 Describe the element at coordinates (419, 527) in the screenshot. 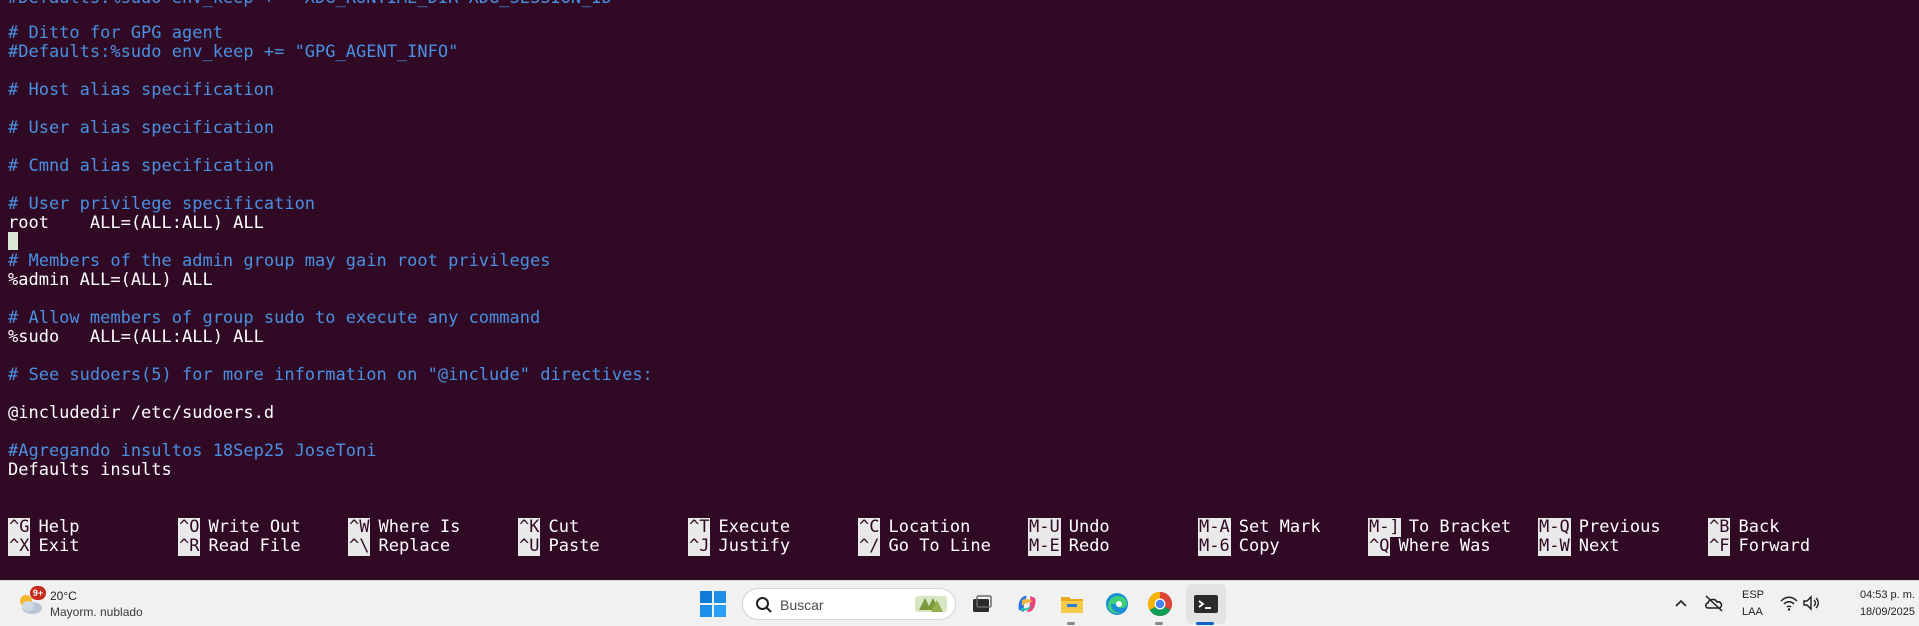

I see `shortcut-label: Where Is` at that location.